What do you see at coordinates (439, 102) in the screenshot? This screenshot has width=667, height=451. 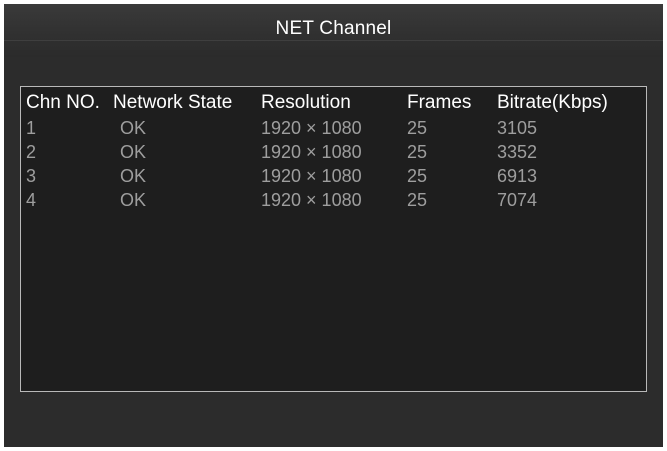 I see `column-header-frames: Frames` at bounding box center [439, 102].